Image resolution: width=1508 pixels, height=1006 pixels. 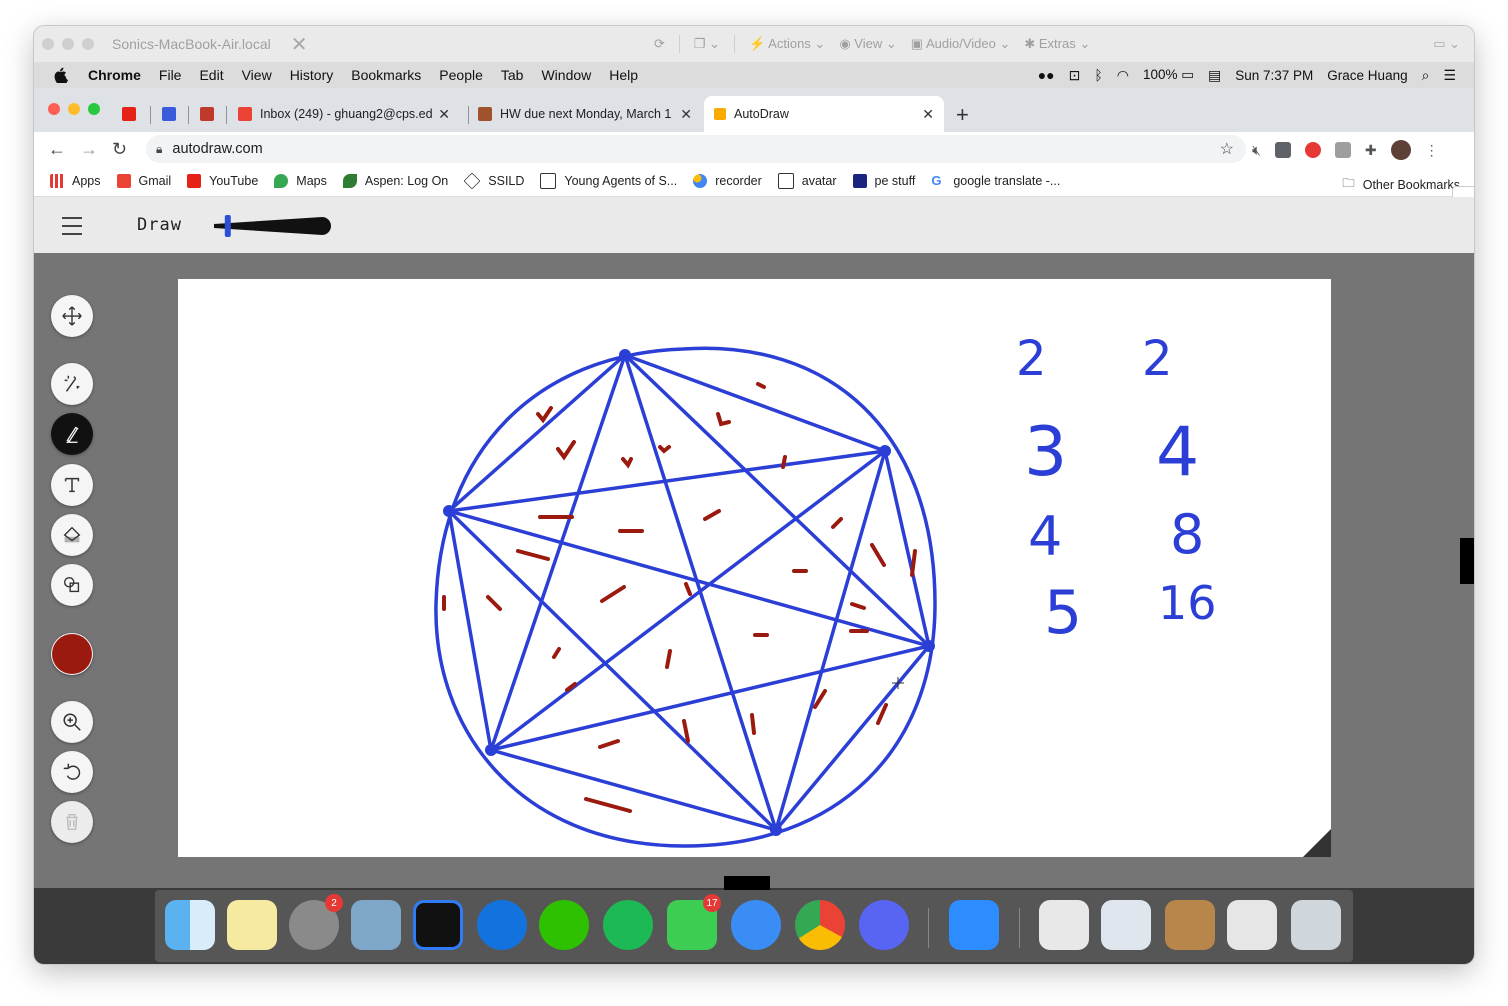 I want to click on bookmark-youtube: YouTube, so click(x=222, y=181).